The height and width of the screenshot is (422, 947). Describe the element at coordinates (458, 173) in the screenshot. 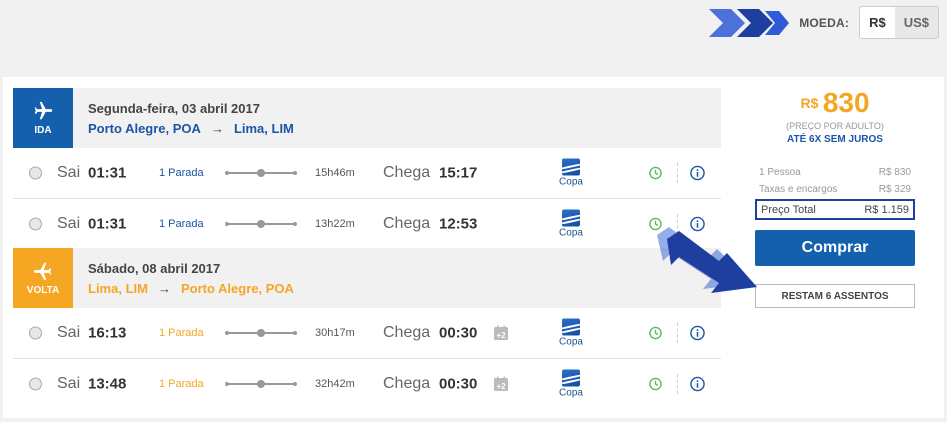

I see `arrive-time: 15:17` at that location.